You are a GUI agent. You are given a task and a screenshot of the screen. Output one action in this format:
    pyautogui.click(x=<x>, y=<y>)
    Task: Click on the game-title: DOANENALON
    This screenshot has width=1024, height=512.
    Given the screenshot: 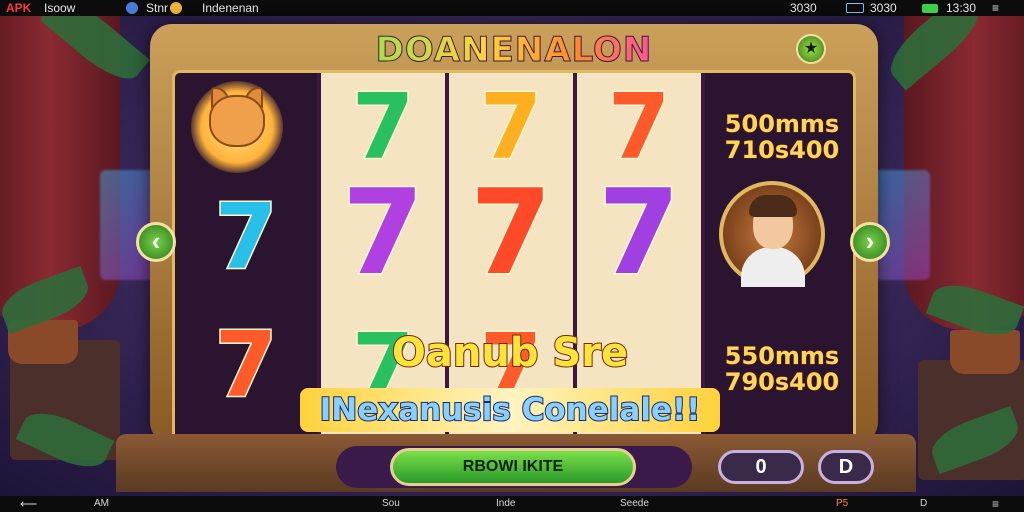 What is the action you would take?
    pyautogui.click(x=514, y=50)
    